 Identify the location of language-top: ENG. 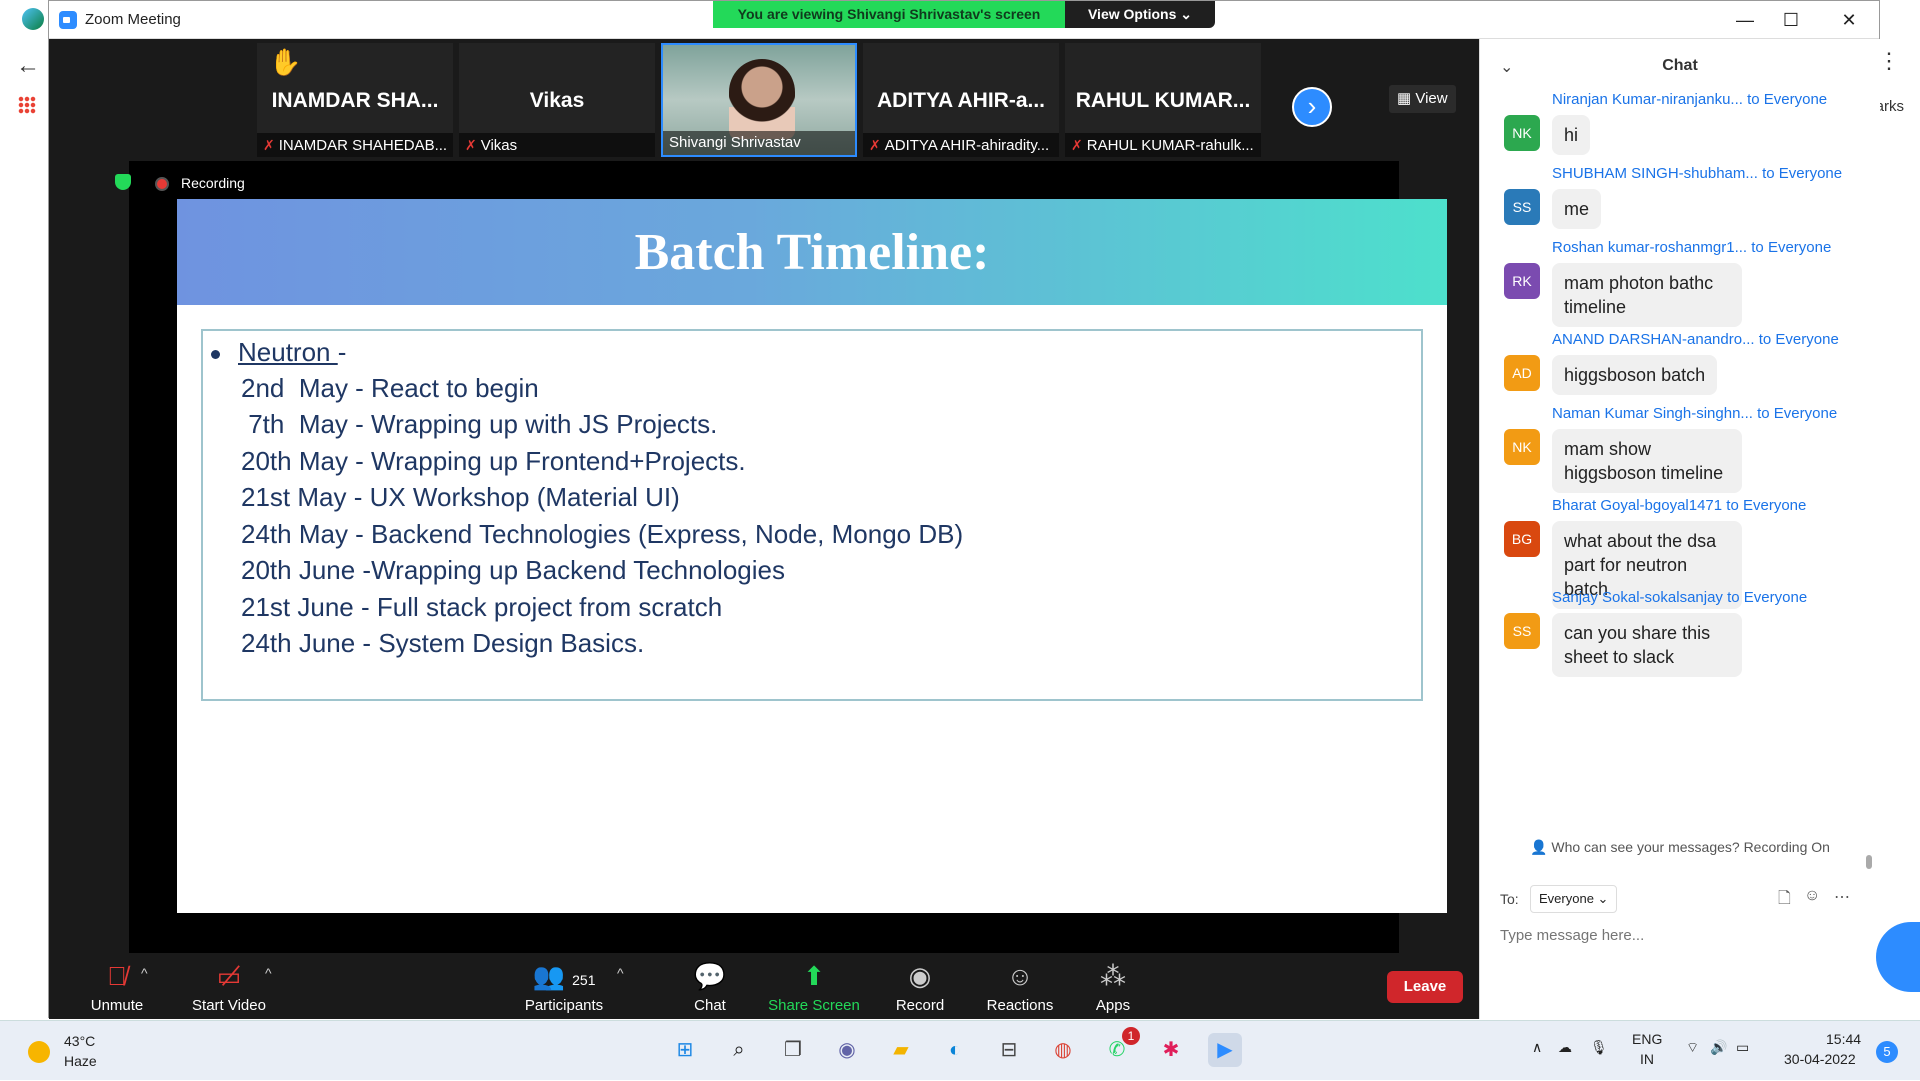
(1647, 1039).